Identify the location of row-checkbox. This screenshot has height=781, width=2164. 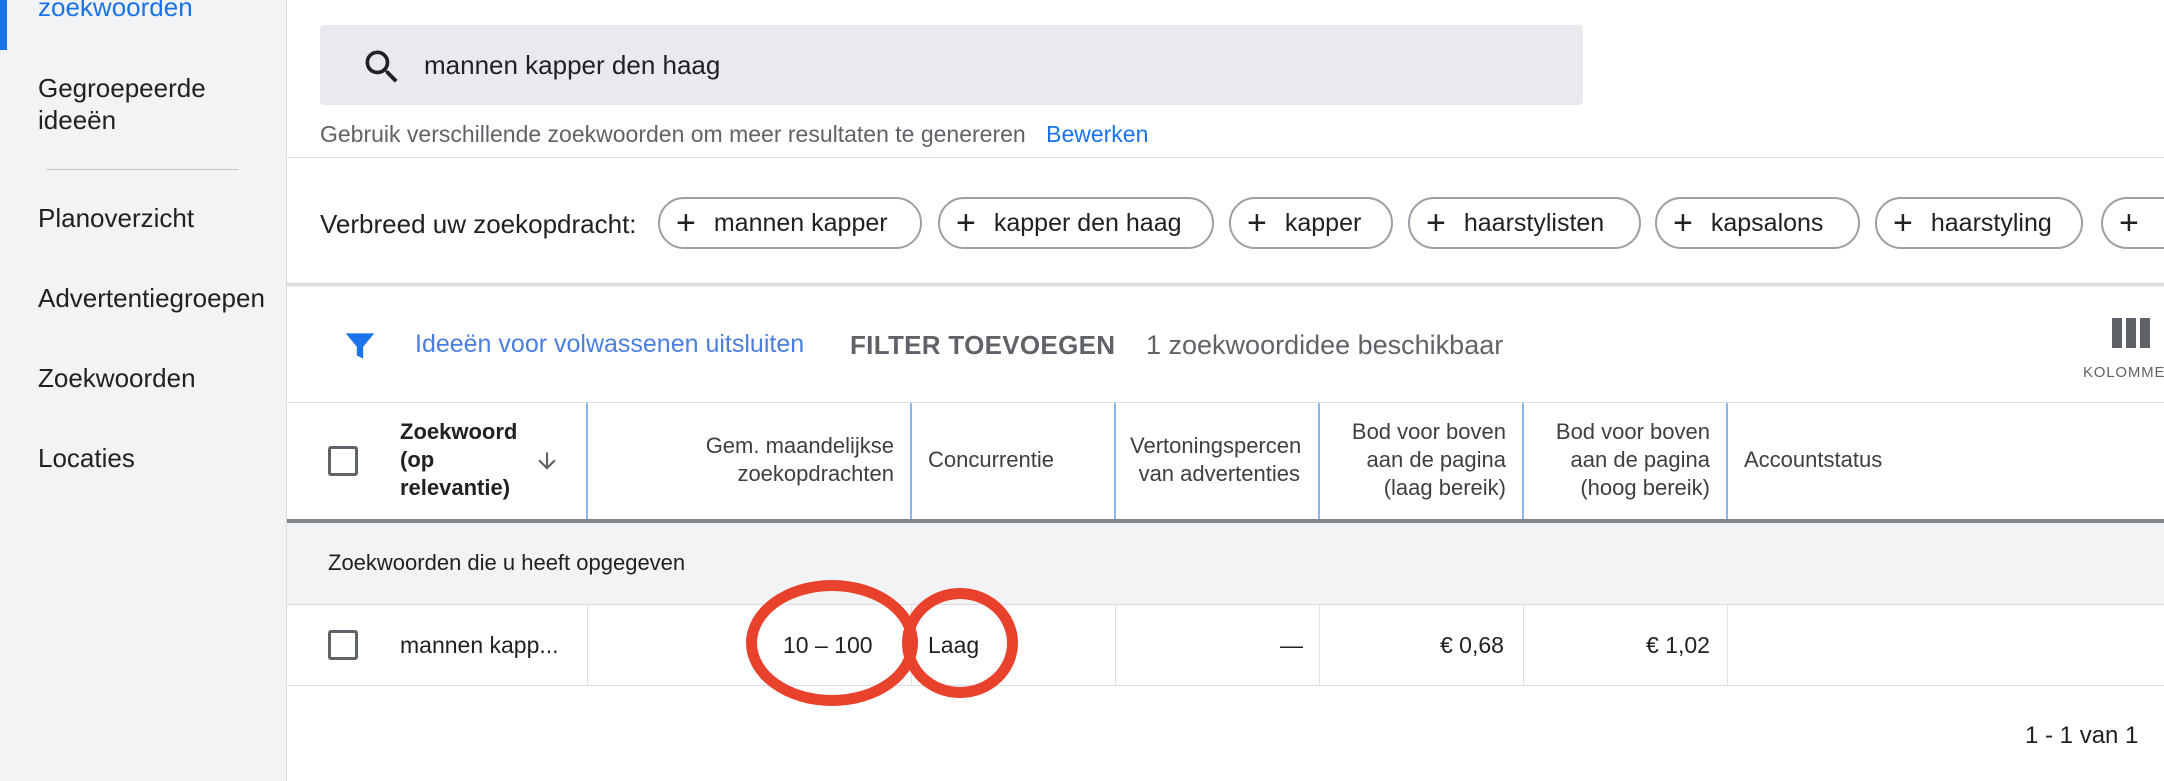
(343, 645).